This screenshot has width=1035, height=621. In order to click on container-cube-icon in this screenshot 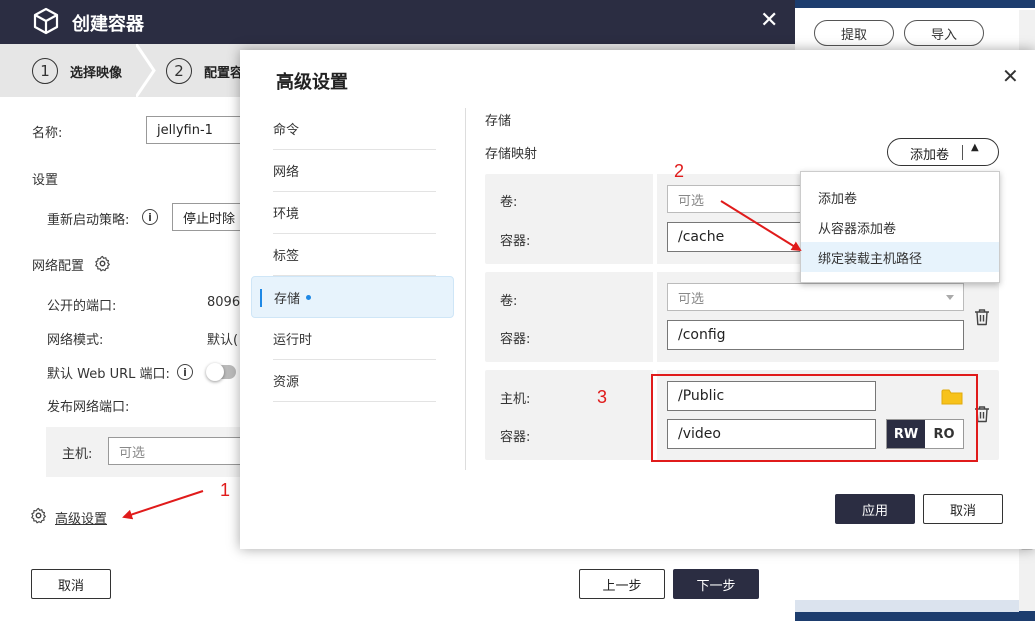, I will do `click(46, 21)`.